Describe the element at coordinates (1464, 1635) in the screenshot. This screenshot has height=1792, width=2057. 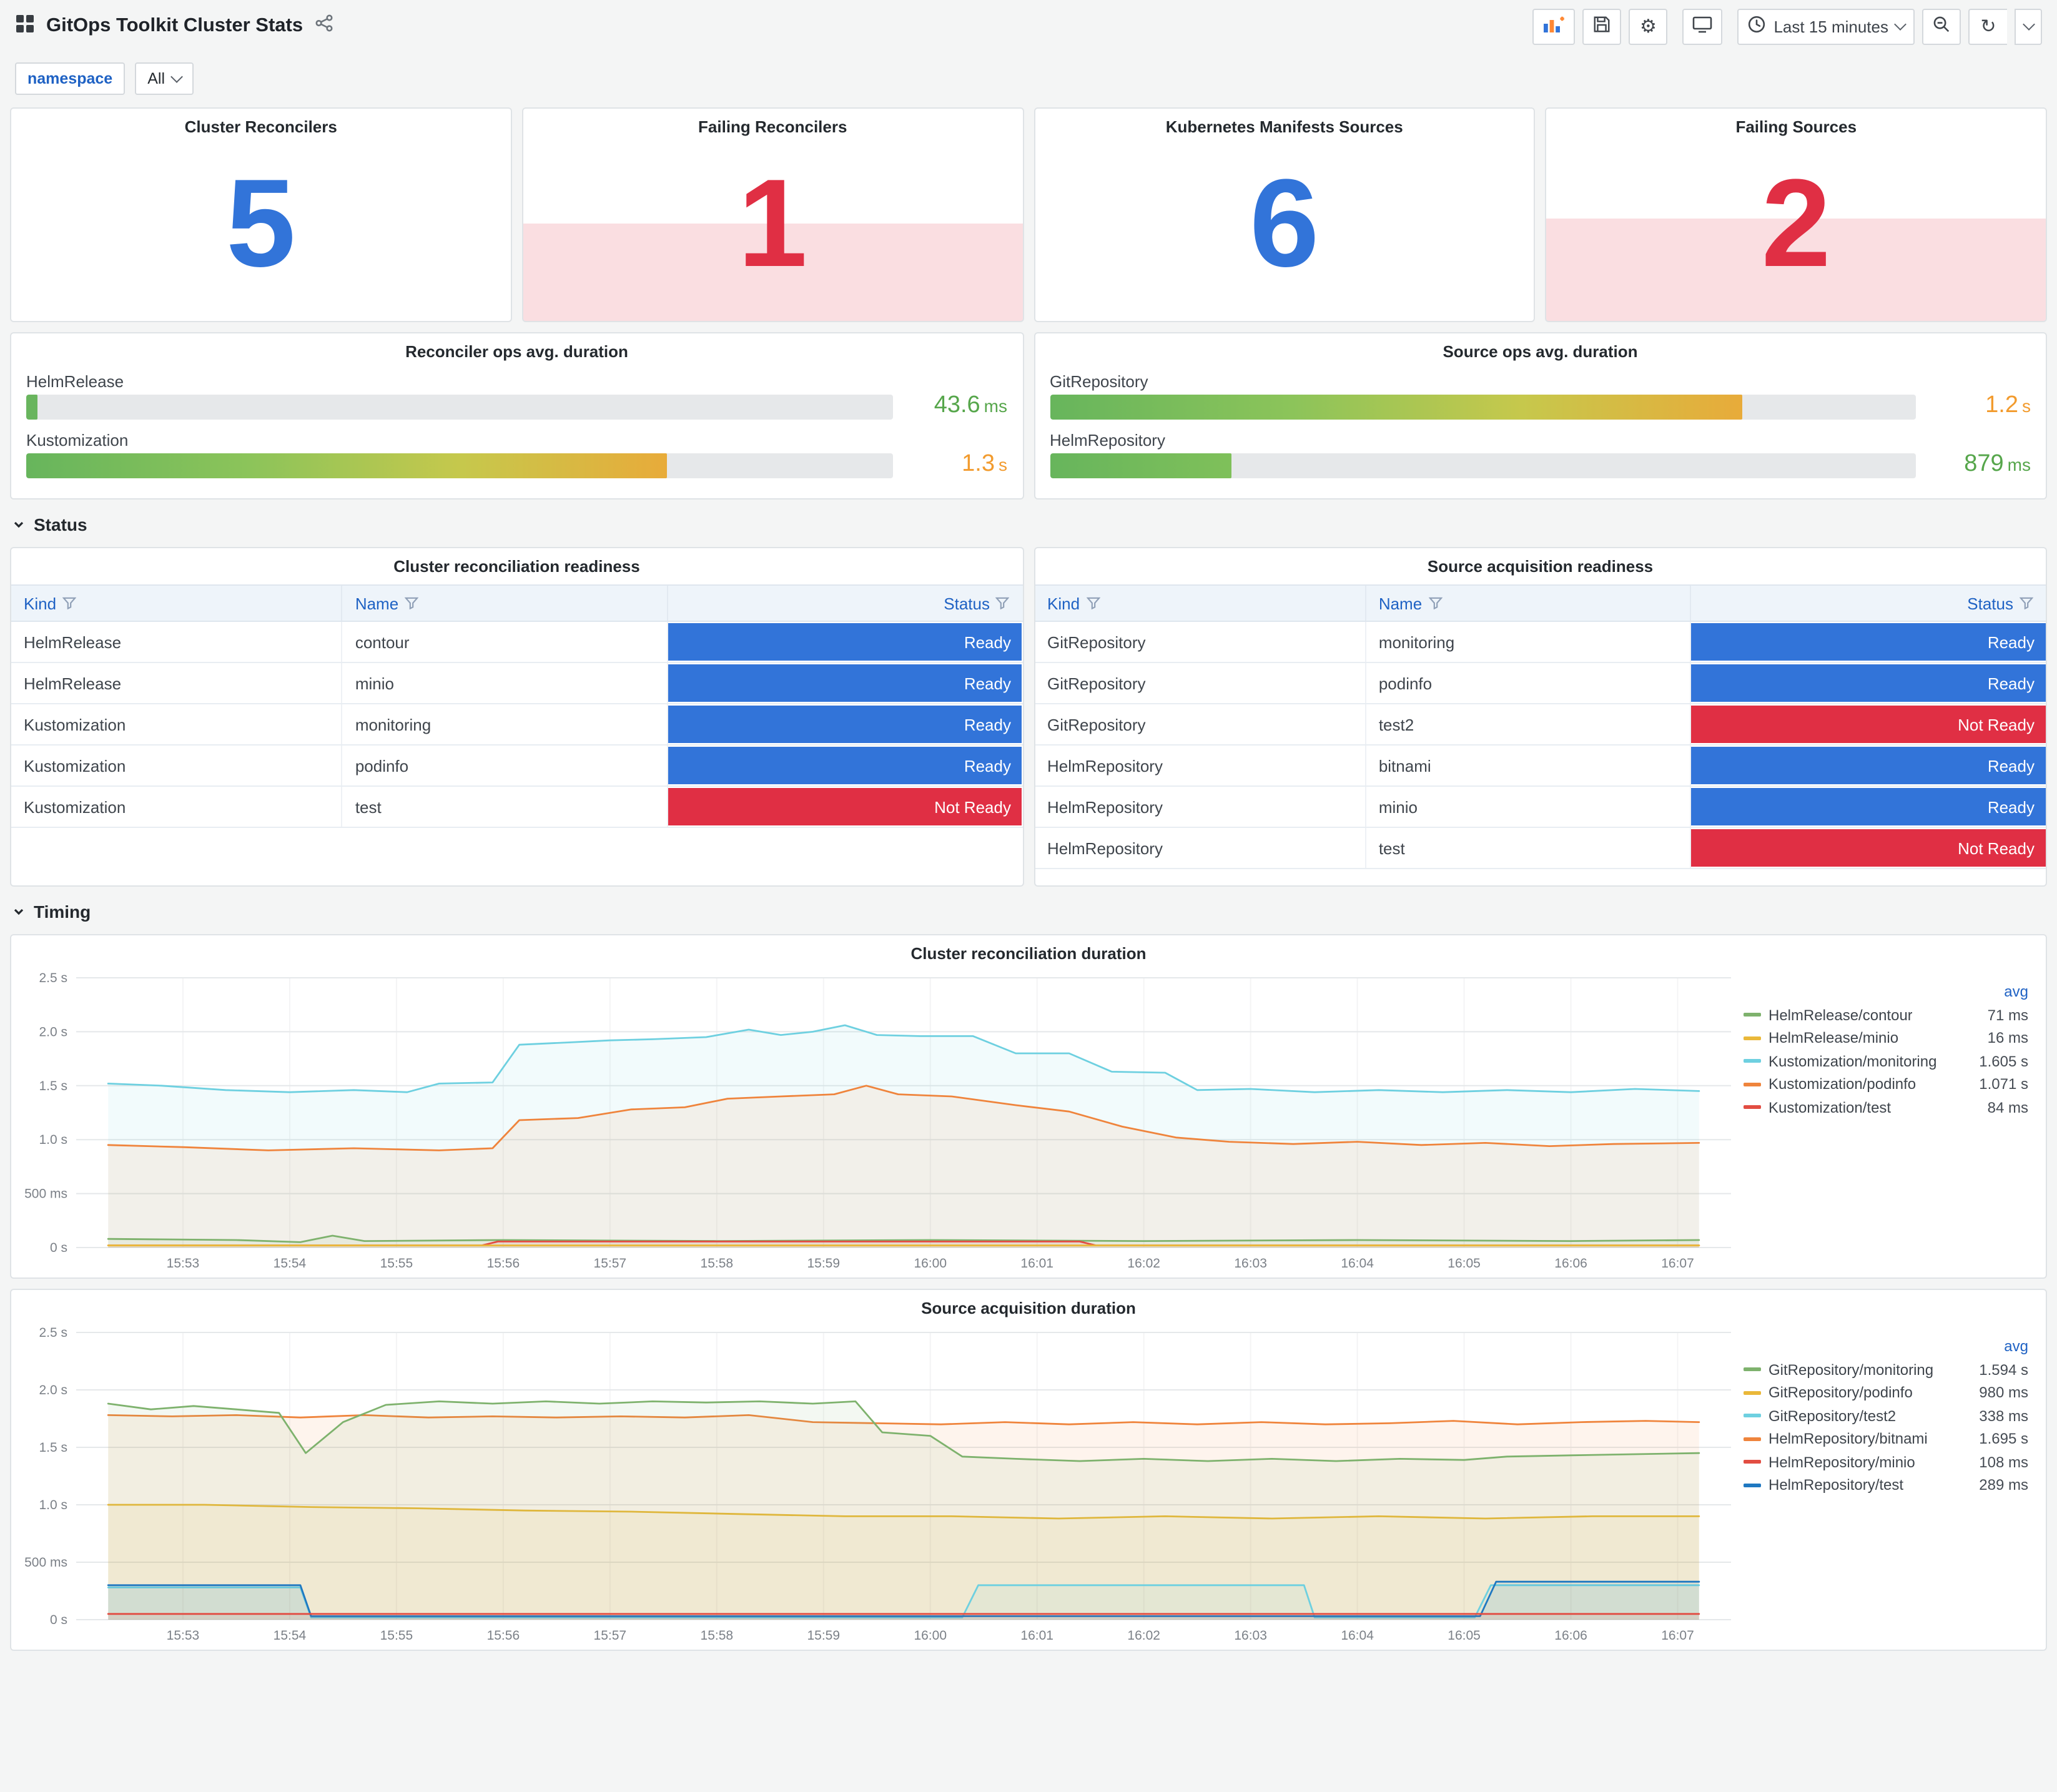
I see `svg-text: 16:05` at that location.